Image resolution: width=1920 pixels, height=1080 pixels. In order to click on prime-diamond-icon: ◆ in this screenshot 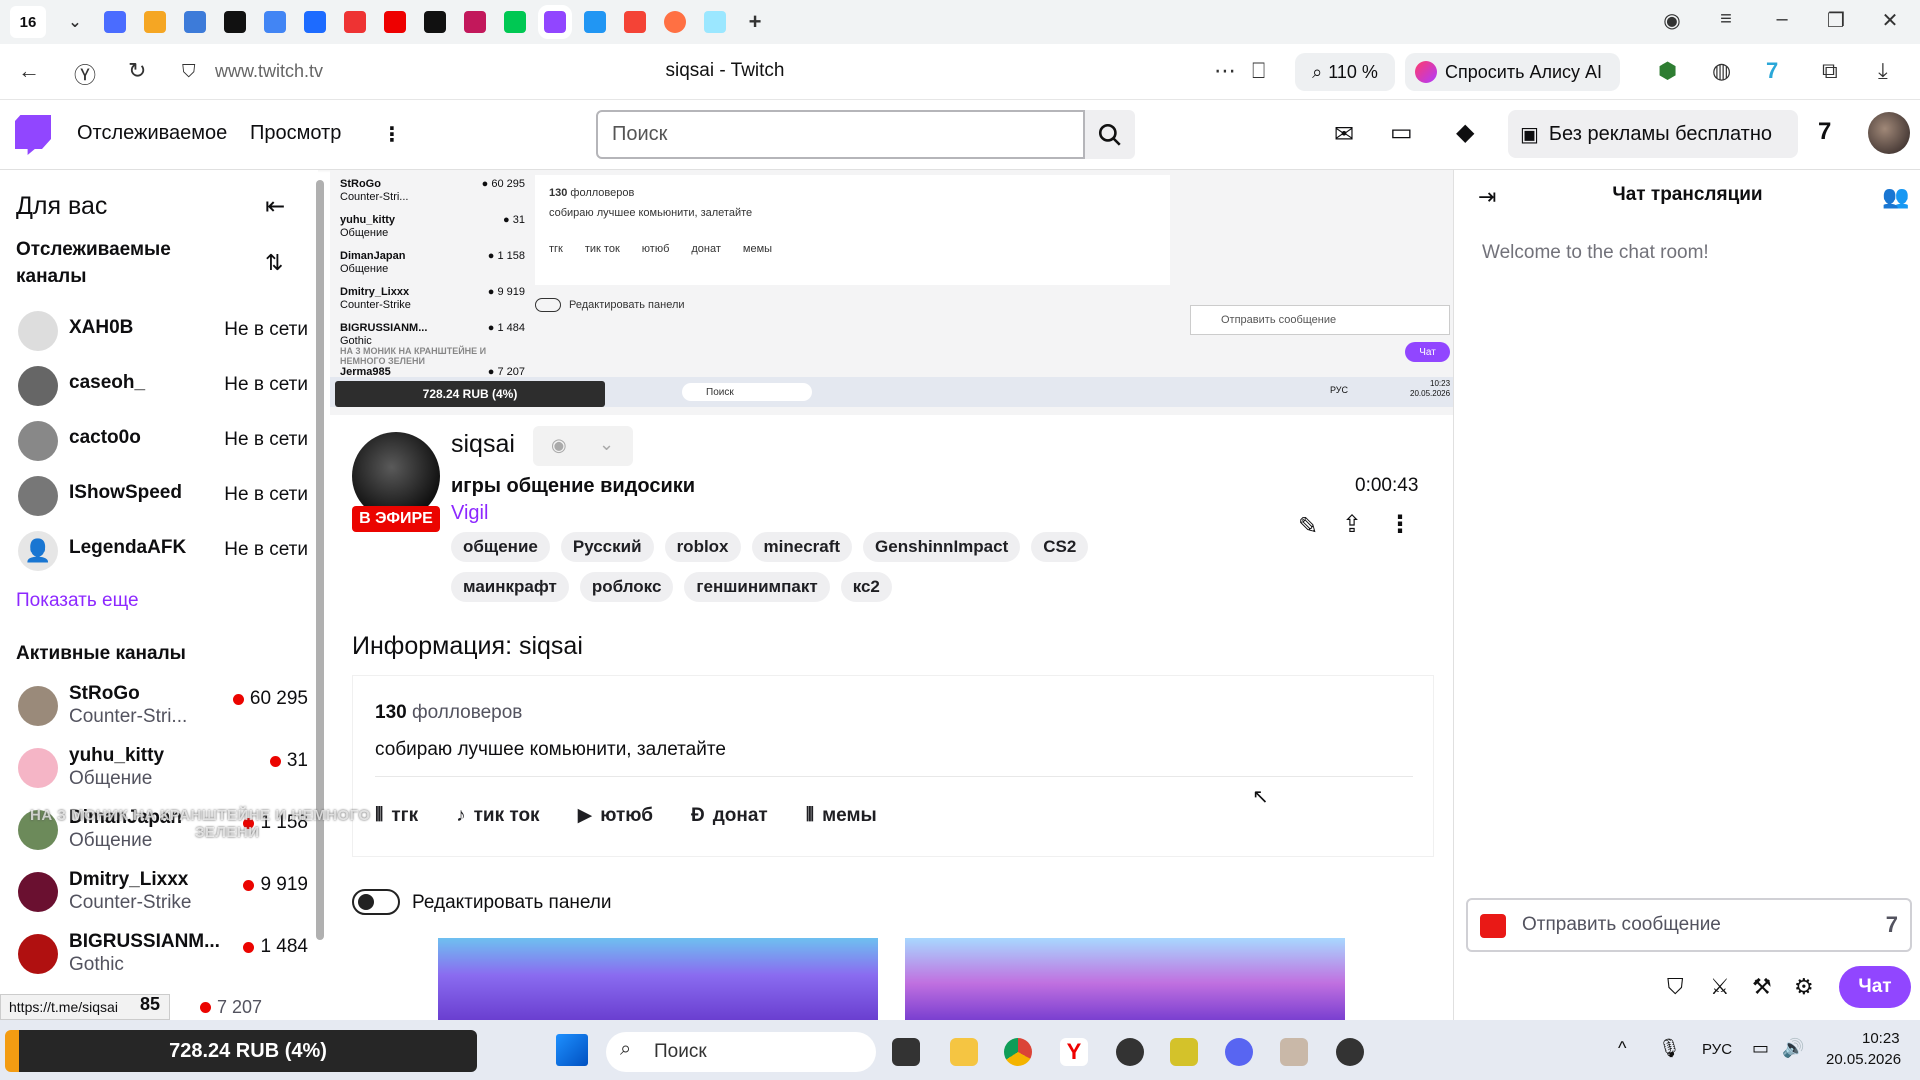, I will do `click(1465, 132)`.